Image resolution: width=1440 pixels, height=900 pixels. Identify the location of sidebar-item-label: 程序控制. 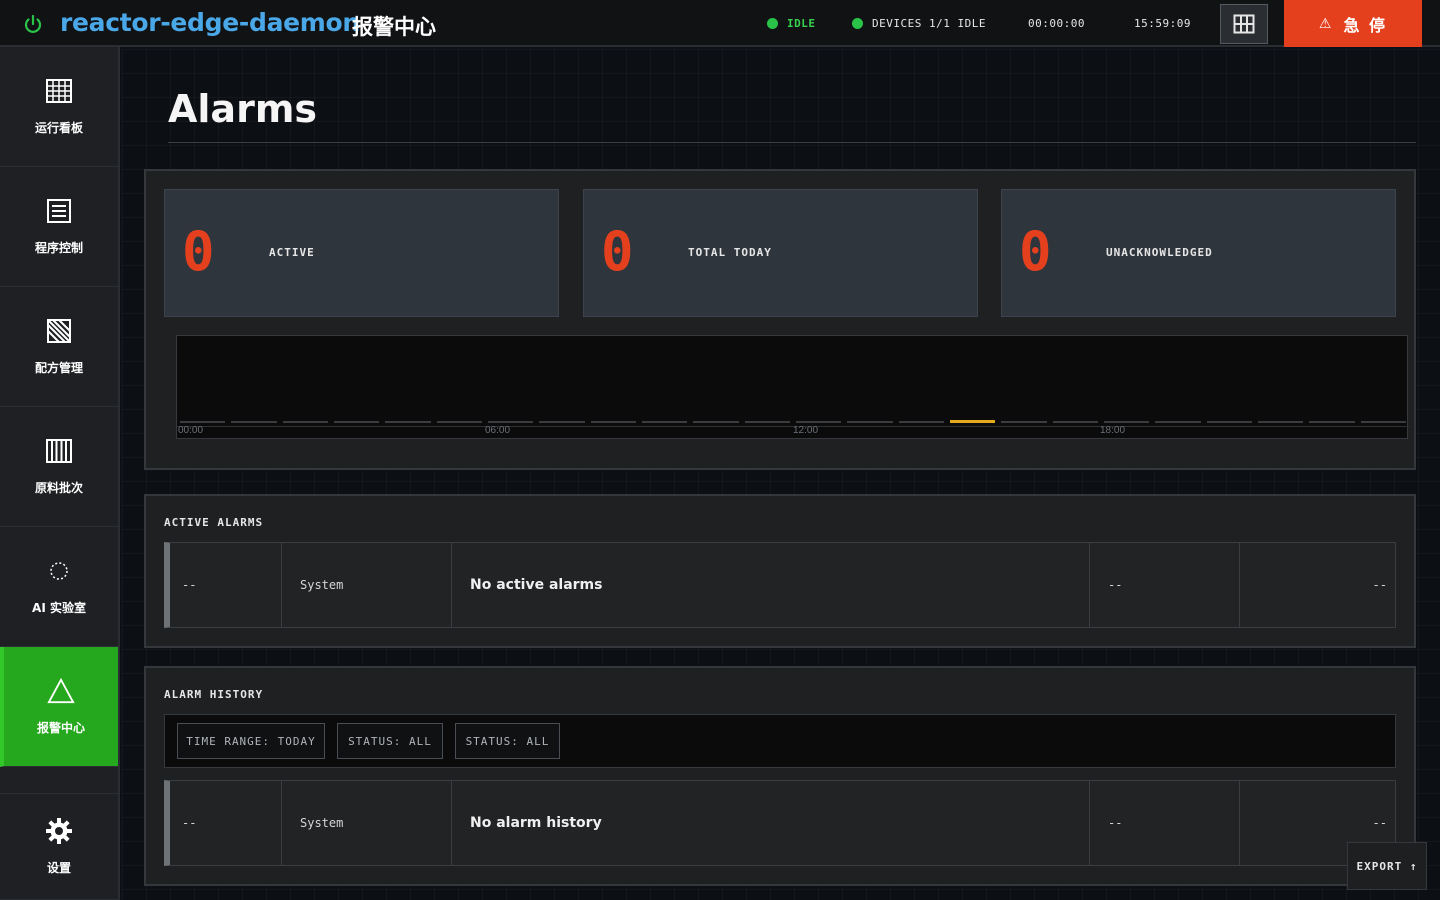
(58, 248).